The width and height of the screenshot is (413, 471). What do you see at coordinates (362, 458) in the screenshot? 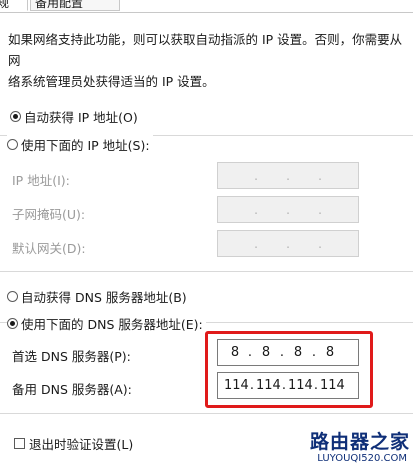
I see `watermark-url: LUYOUQI520.COM` at bounding box center [362, 458].